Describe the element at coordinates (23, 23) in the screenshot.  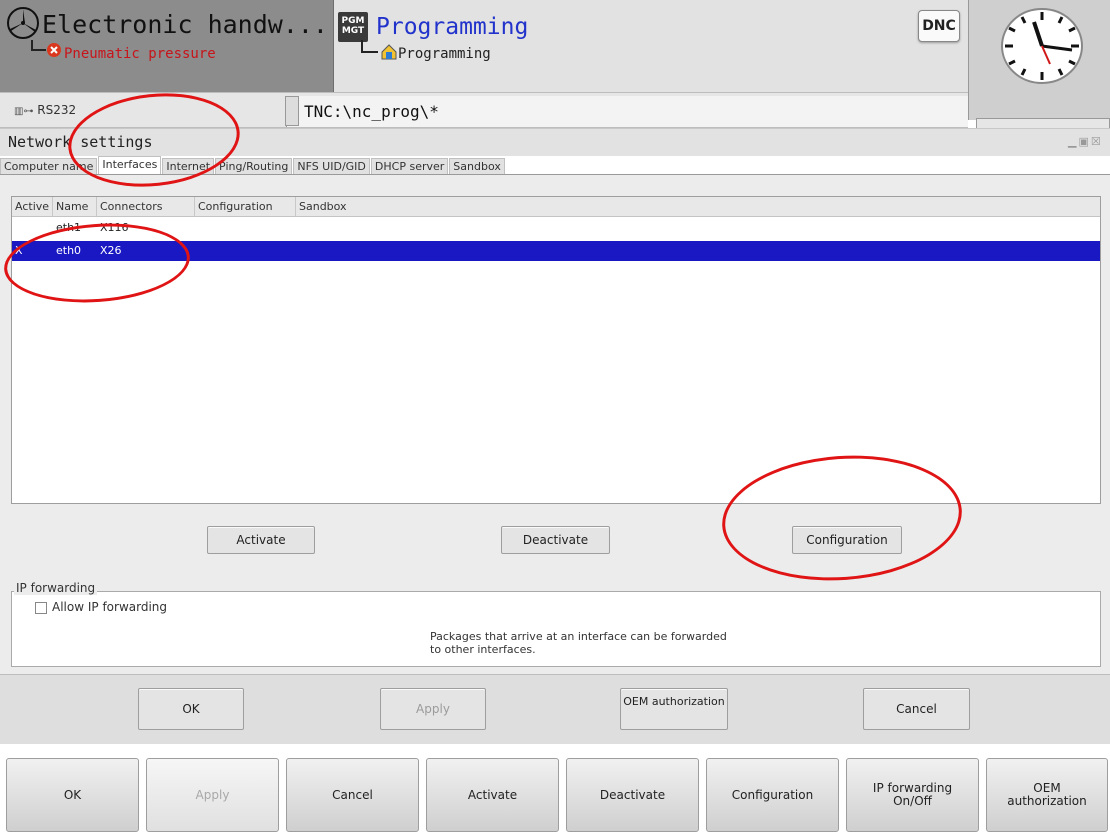
I see `mercedes-logo-icon` at that location.